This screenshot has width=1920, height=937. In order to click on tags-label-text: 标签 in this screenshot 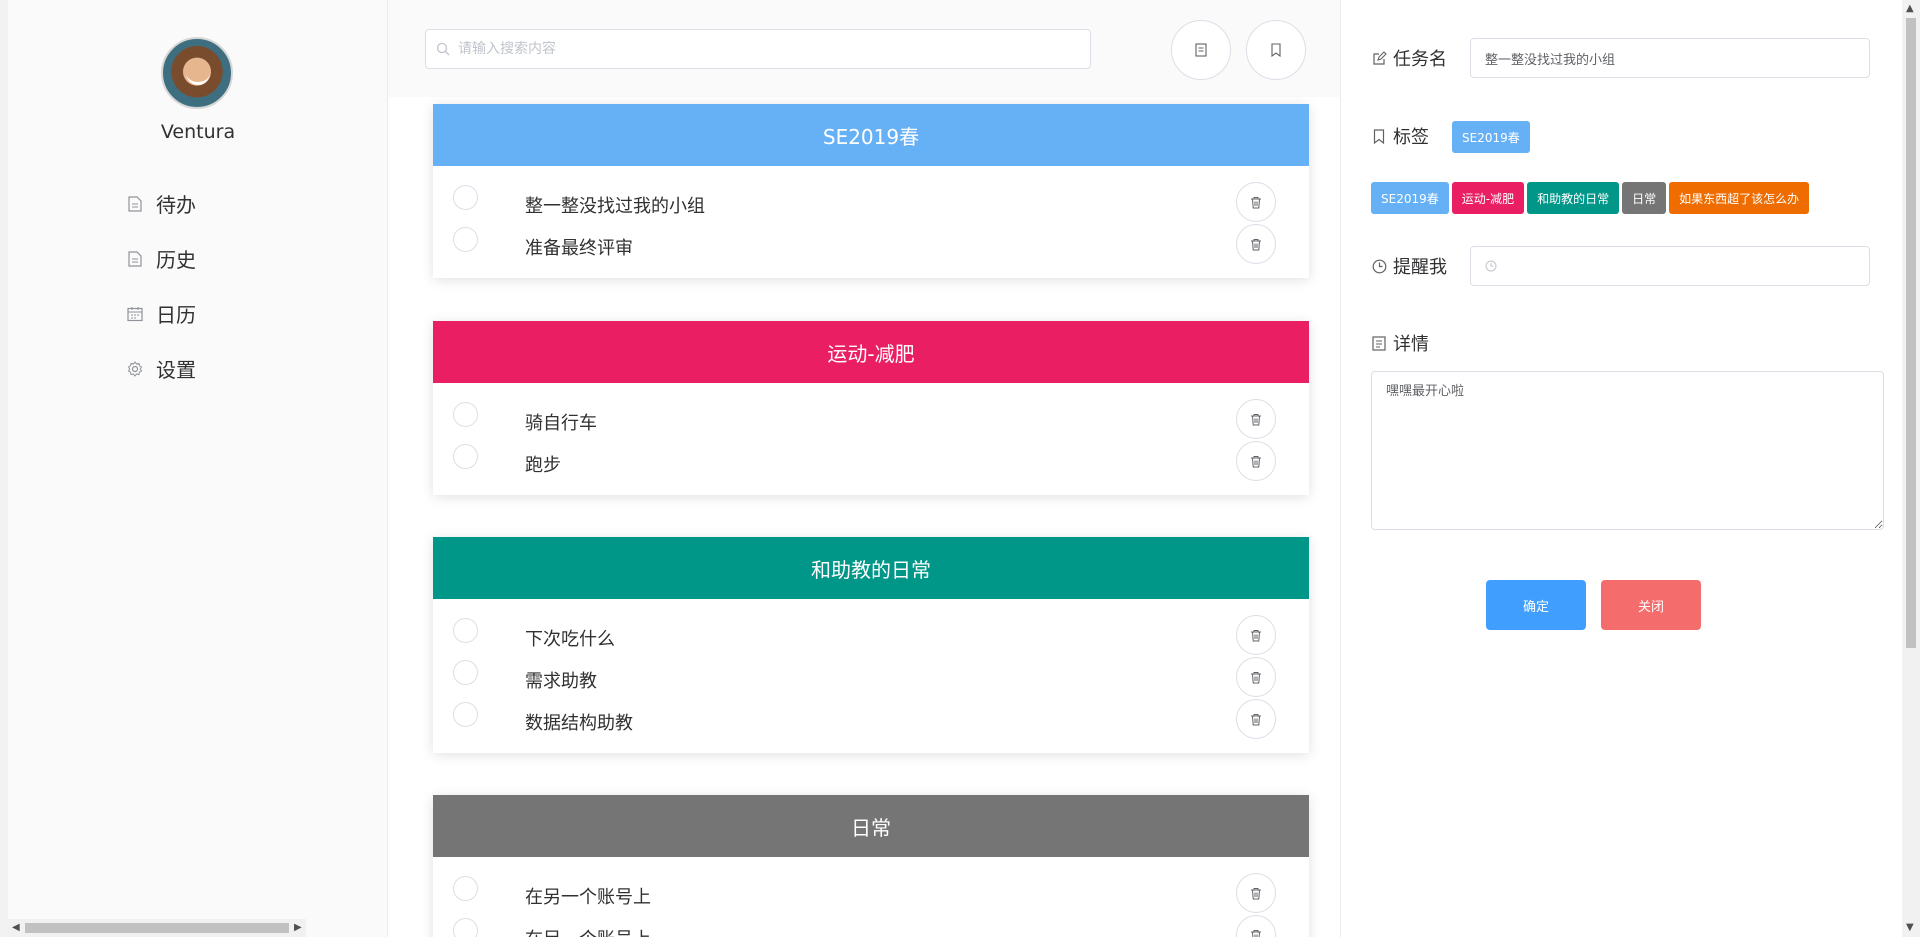, I will do `click(1411, 137)`.